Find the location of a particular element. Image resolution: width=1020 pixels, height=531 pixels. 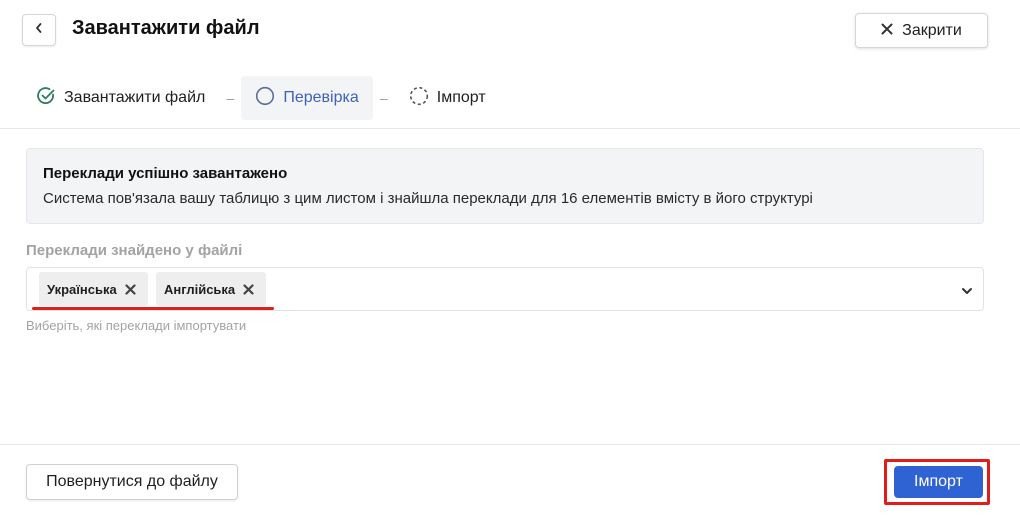

dashed-circle-icon is located at coordinates (419, 98).